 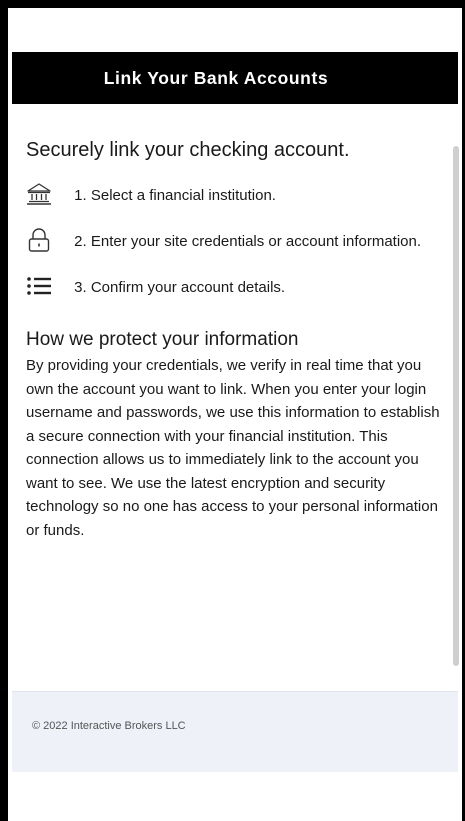 What do you see at coordinates (109, 726) in the screenshot?
I see `copyright-text: © 2022 Interactive Brokers LLC` at bounding box center [109, 726].